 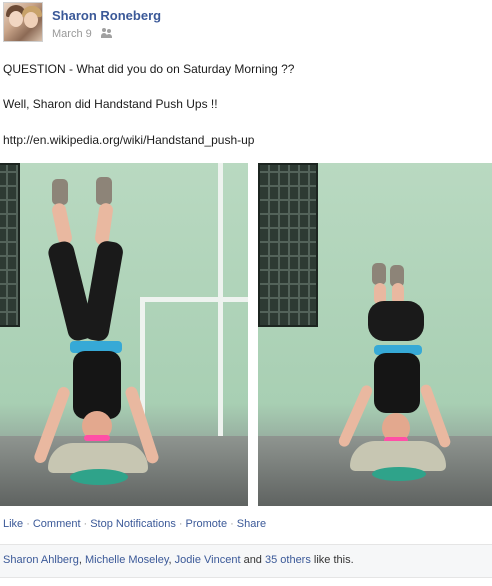 What do you see at coordinates (106, 33) in the screenshot?
I see `friends-icon` at bounding box center [106, 33].